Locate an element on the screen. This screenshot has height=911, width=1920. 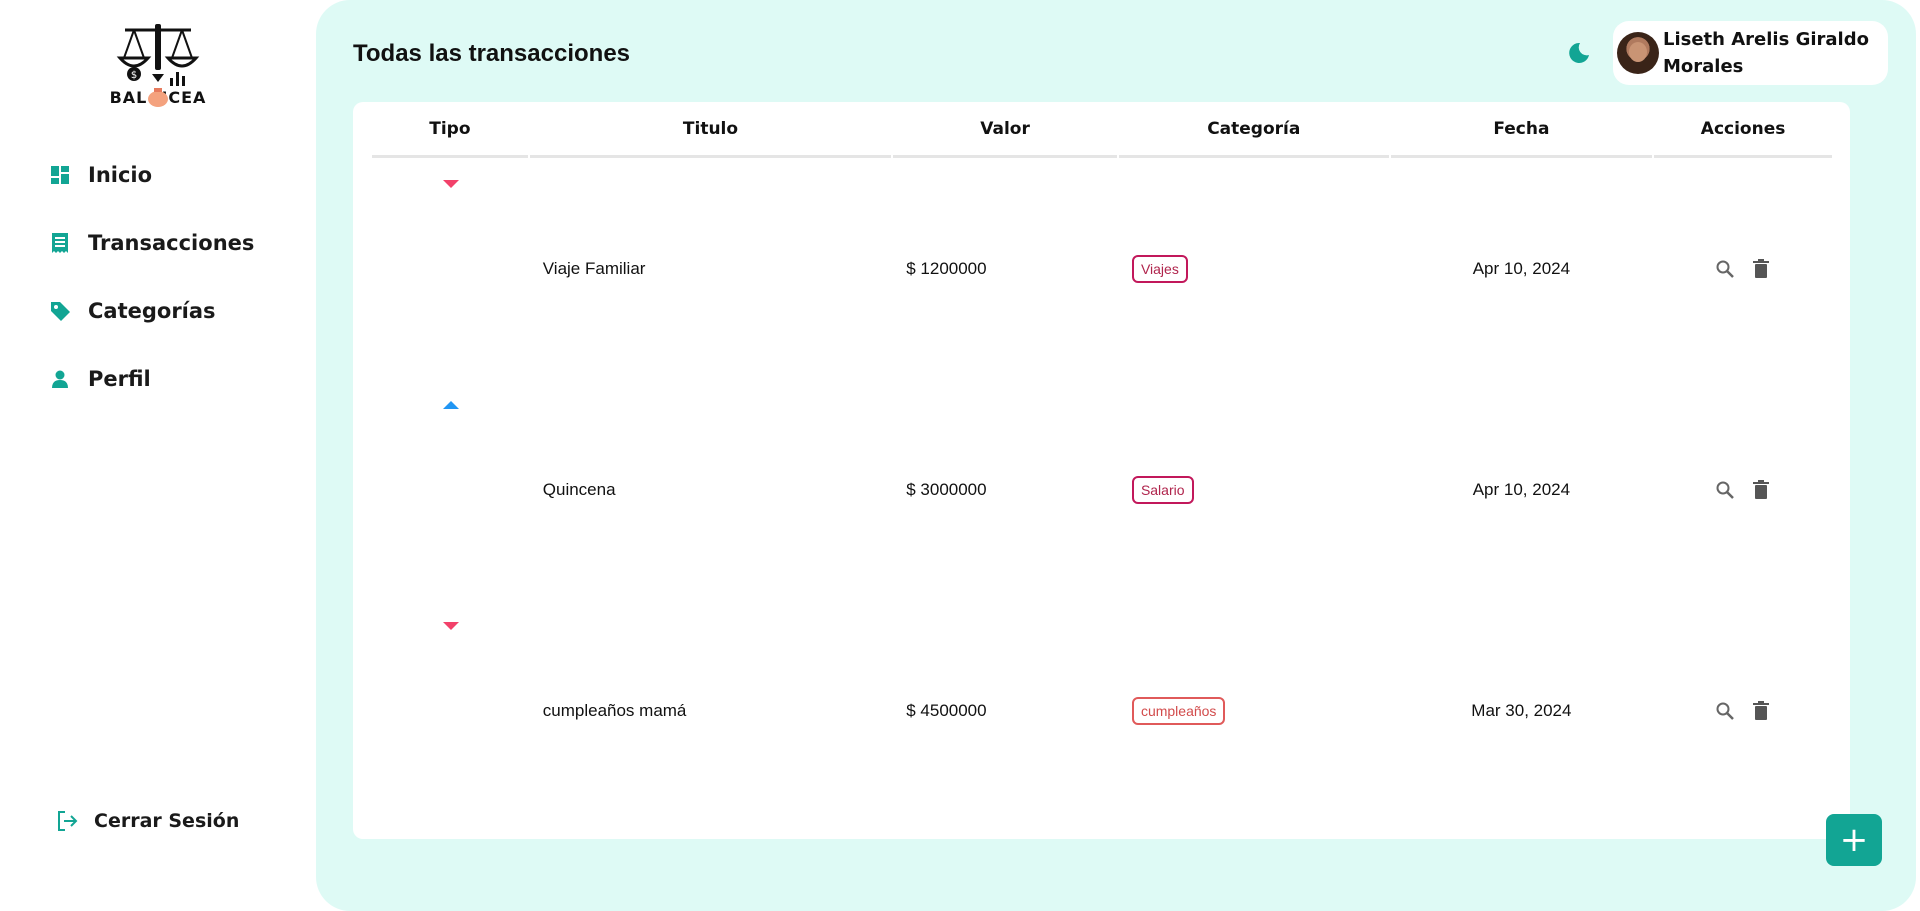
piggy-bank-icon is located at coordinates (158, 97).